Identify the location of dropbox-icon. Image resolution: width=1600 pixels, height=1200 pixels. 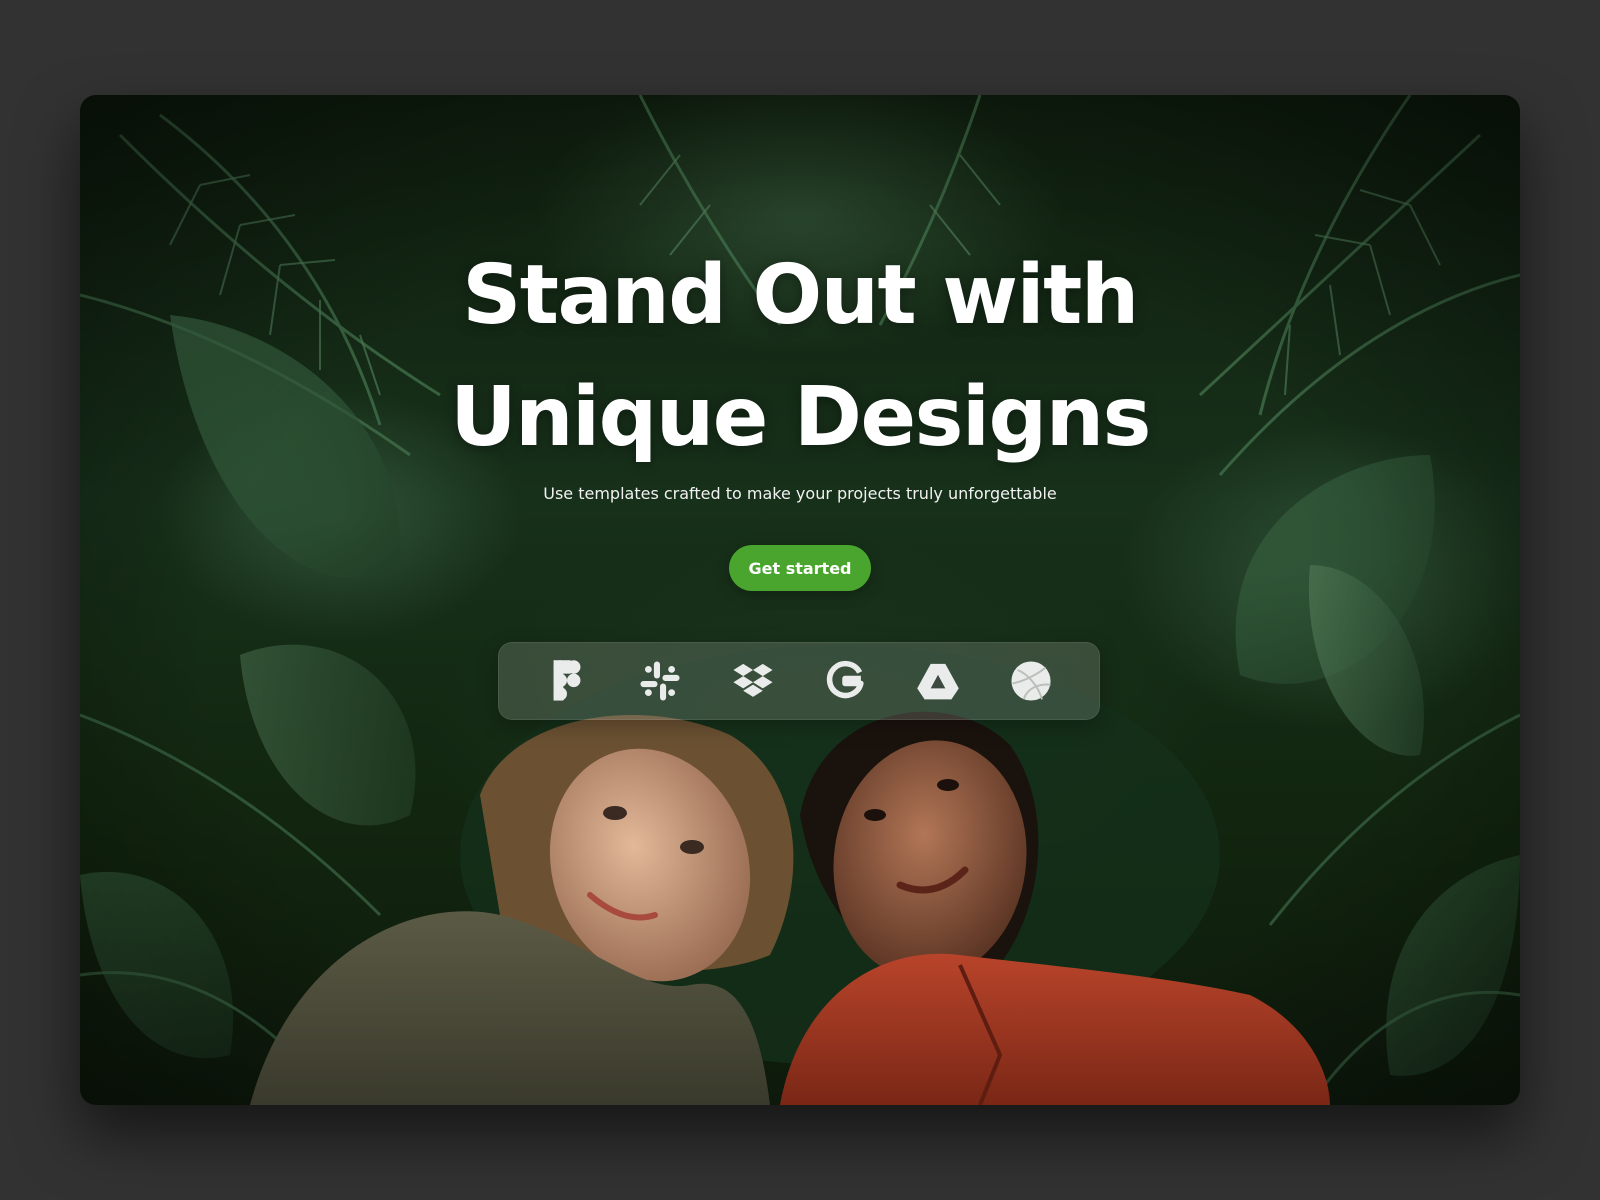
(753, 681).